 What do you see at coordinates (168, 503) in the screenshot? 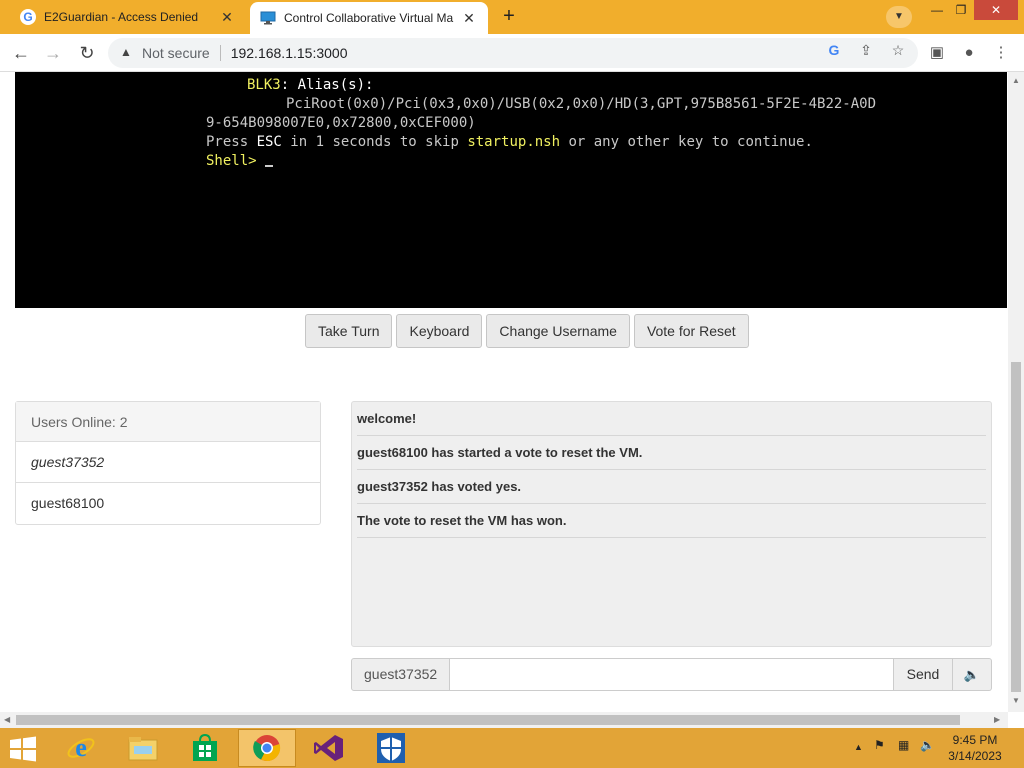
I see `user-list-item: guest68100` at bounding box center [168, 503].